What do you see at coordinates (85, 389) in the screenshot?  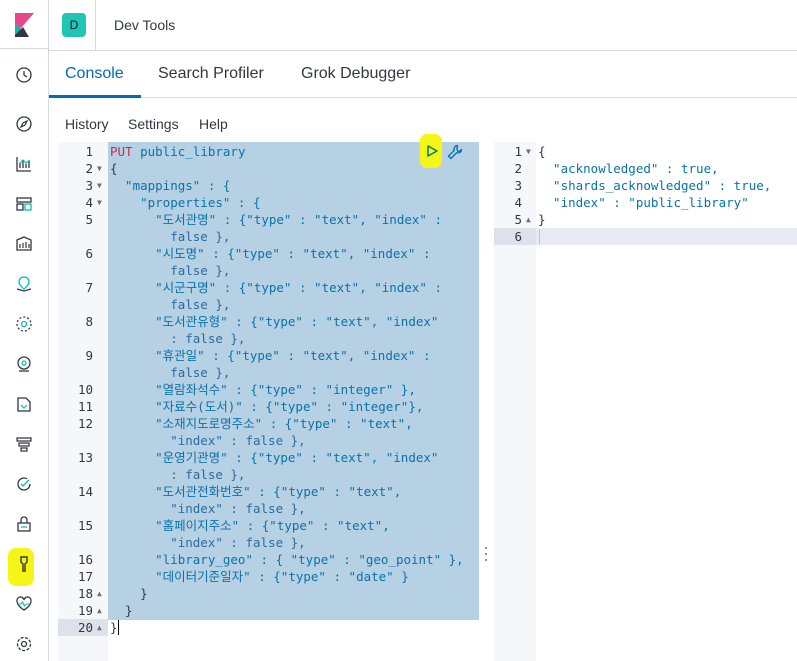 I see `line-number: 10` at bounding box center [85, 389].